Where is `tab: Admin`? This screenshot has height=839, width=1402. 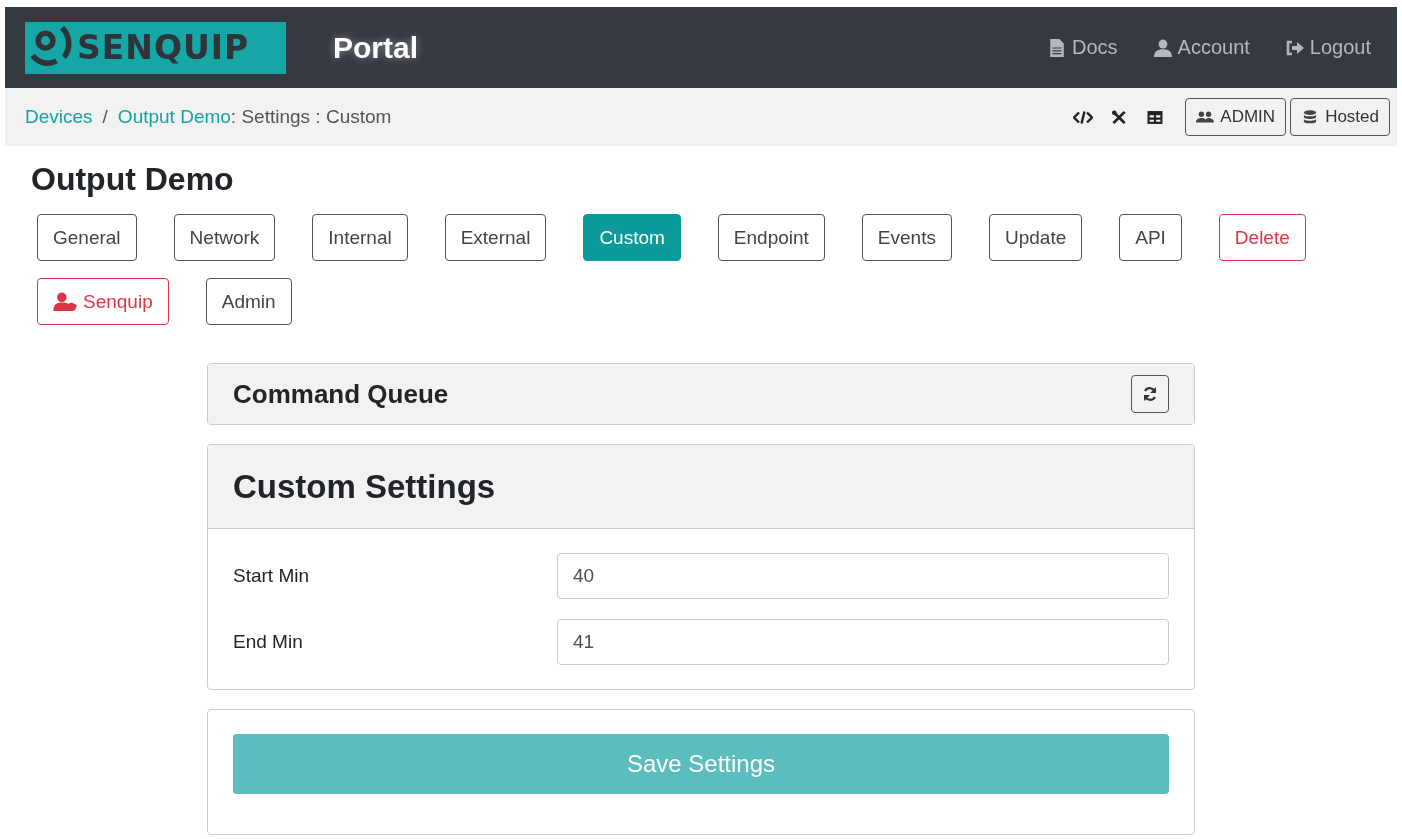 tab: Admin is located at coordinates (248, 301).